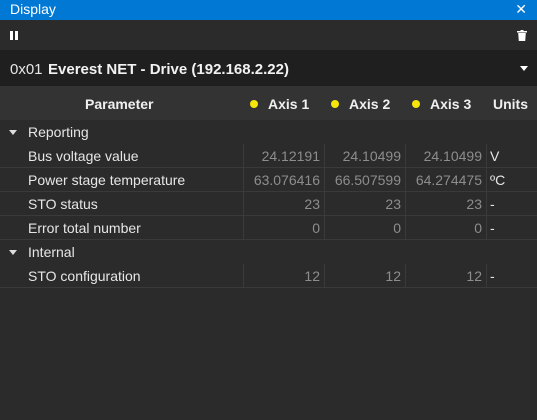  I want to click on trash-icon, so click(522, 35).